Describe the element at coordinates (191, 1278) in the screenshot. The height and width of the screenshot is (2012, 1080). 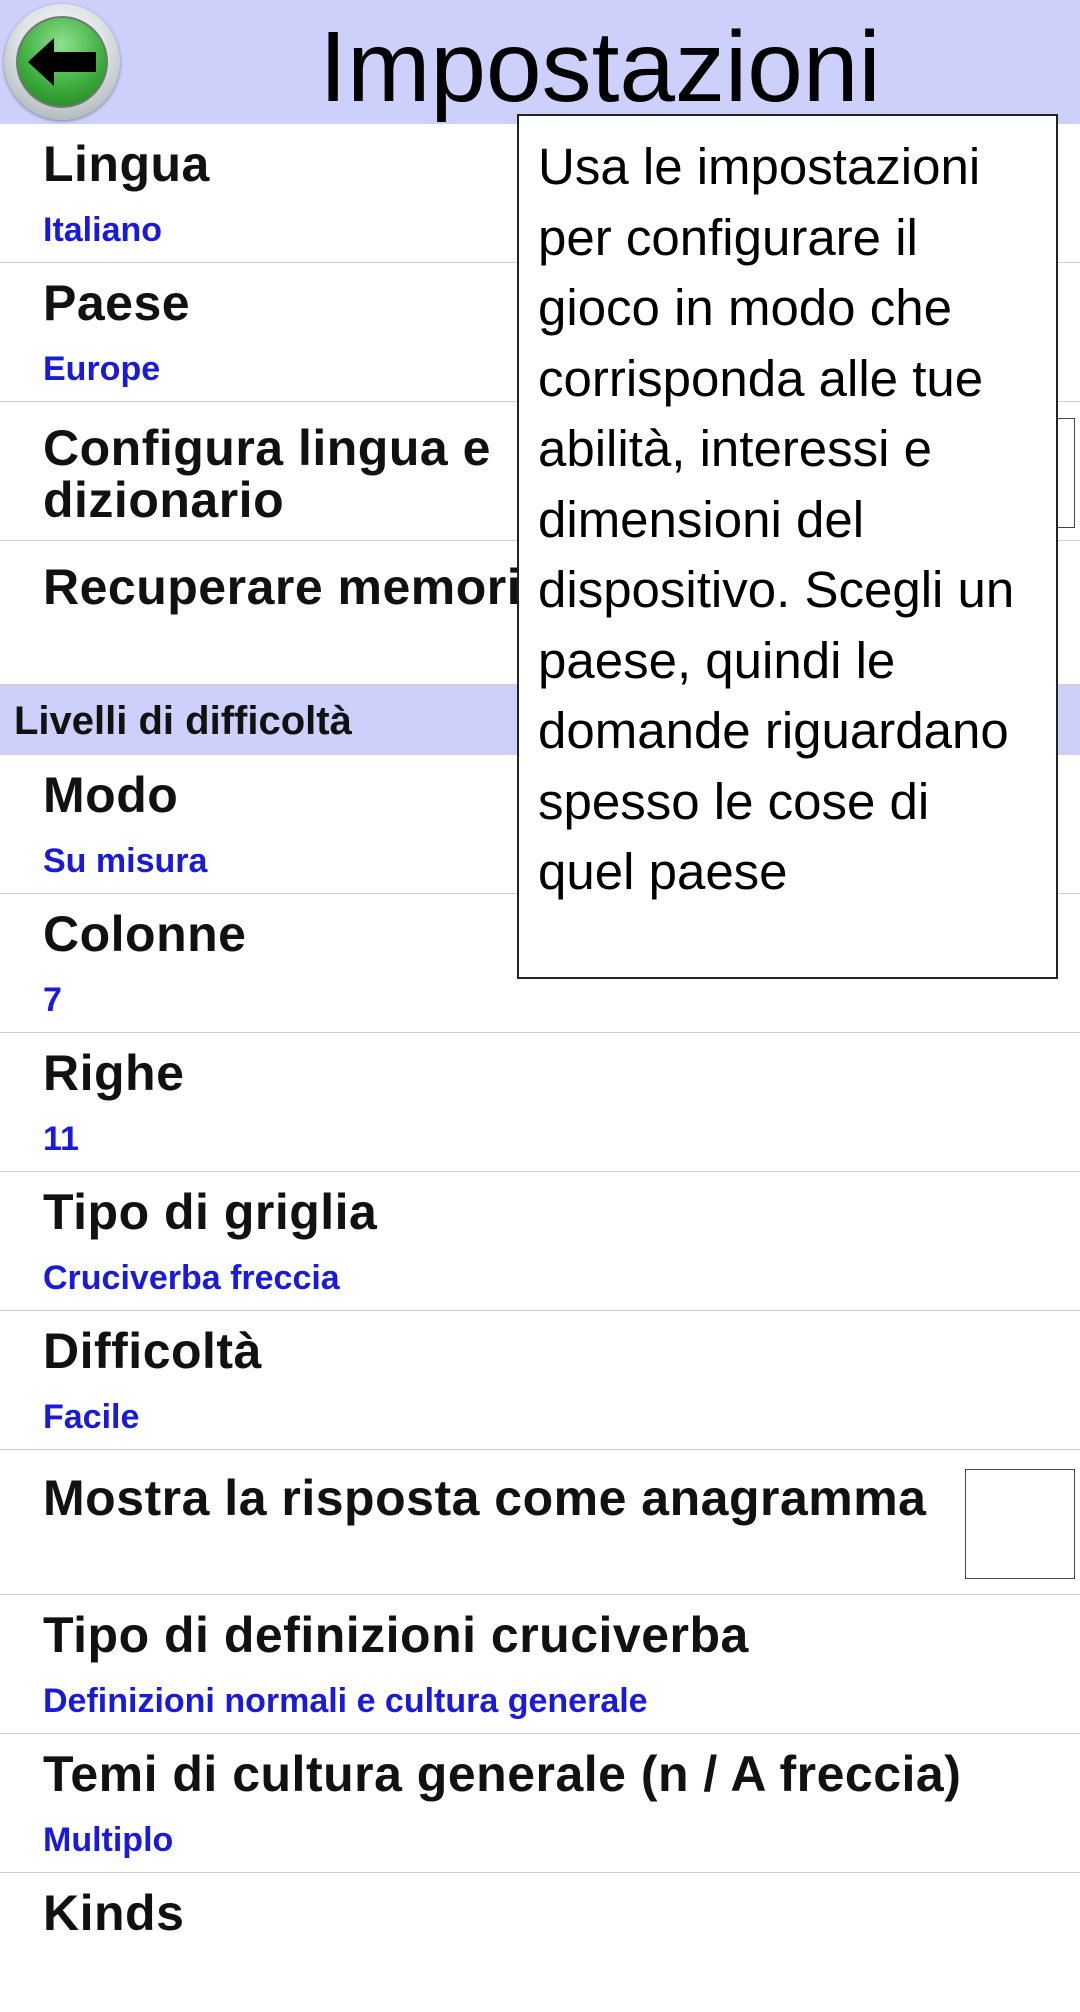
I see `setting-value: Cruciverba freccia` at that location.